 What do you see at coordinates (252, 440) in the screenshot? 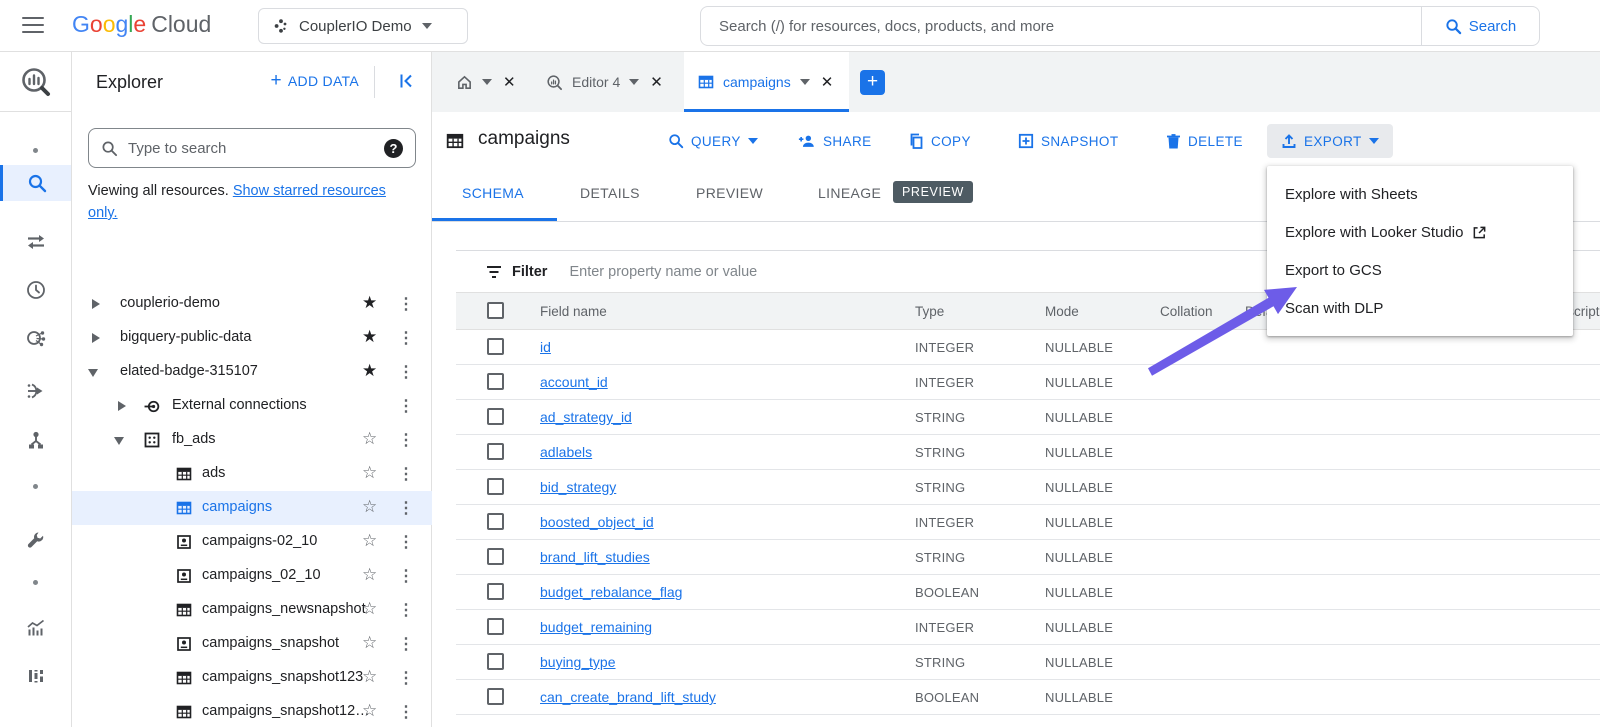
I see `tree-row-fb-ads: fb_ads ☆ ⋮` at bounding box center [252, 440].